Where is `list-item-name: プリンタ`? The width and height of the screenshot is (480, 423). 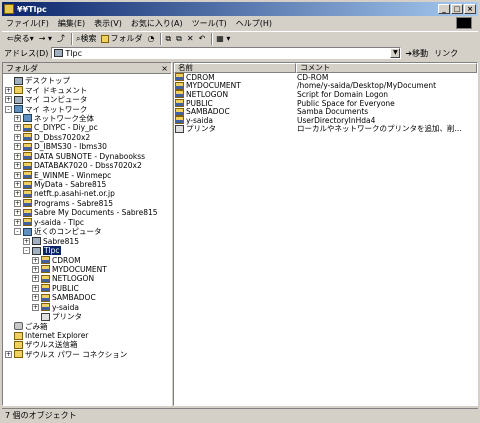
list-item-name: プリンタ is located at coordinates (201, 129).